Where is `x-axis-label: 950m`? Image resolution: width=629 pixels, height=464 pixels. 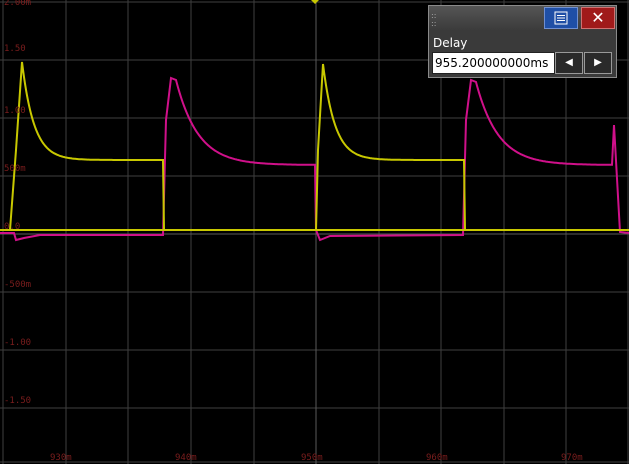
x-axis-label: 950m is located at coordinates (312, 458).